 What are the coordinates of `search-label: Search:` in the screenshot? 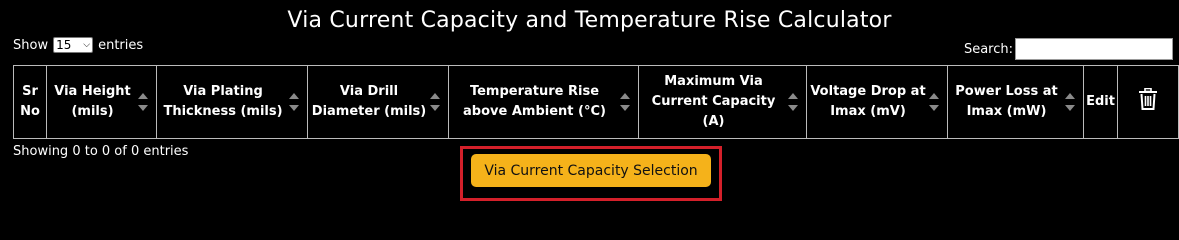 It's located at (988, 49).